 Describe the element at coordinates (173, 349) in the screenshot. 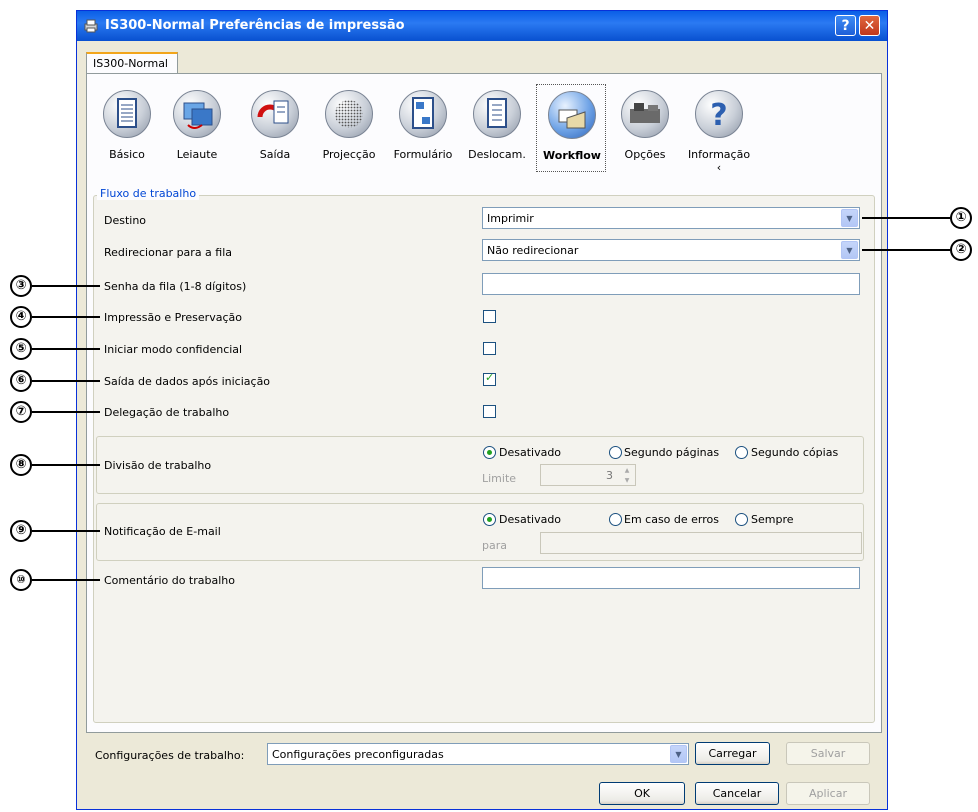

I see `confidential-label: Iniciar modo confidencial` at that location.